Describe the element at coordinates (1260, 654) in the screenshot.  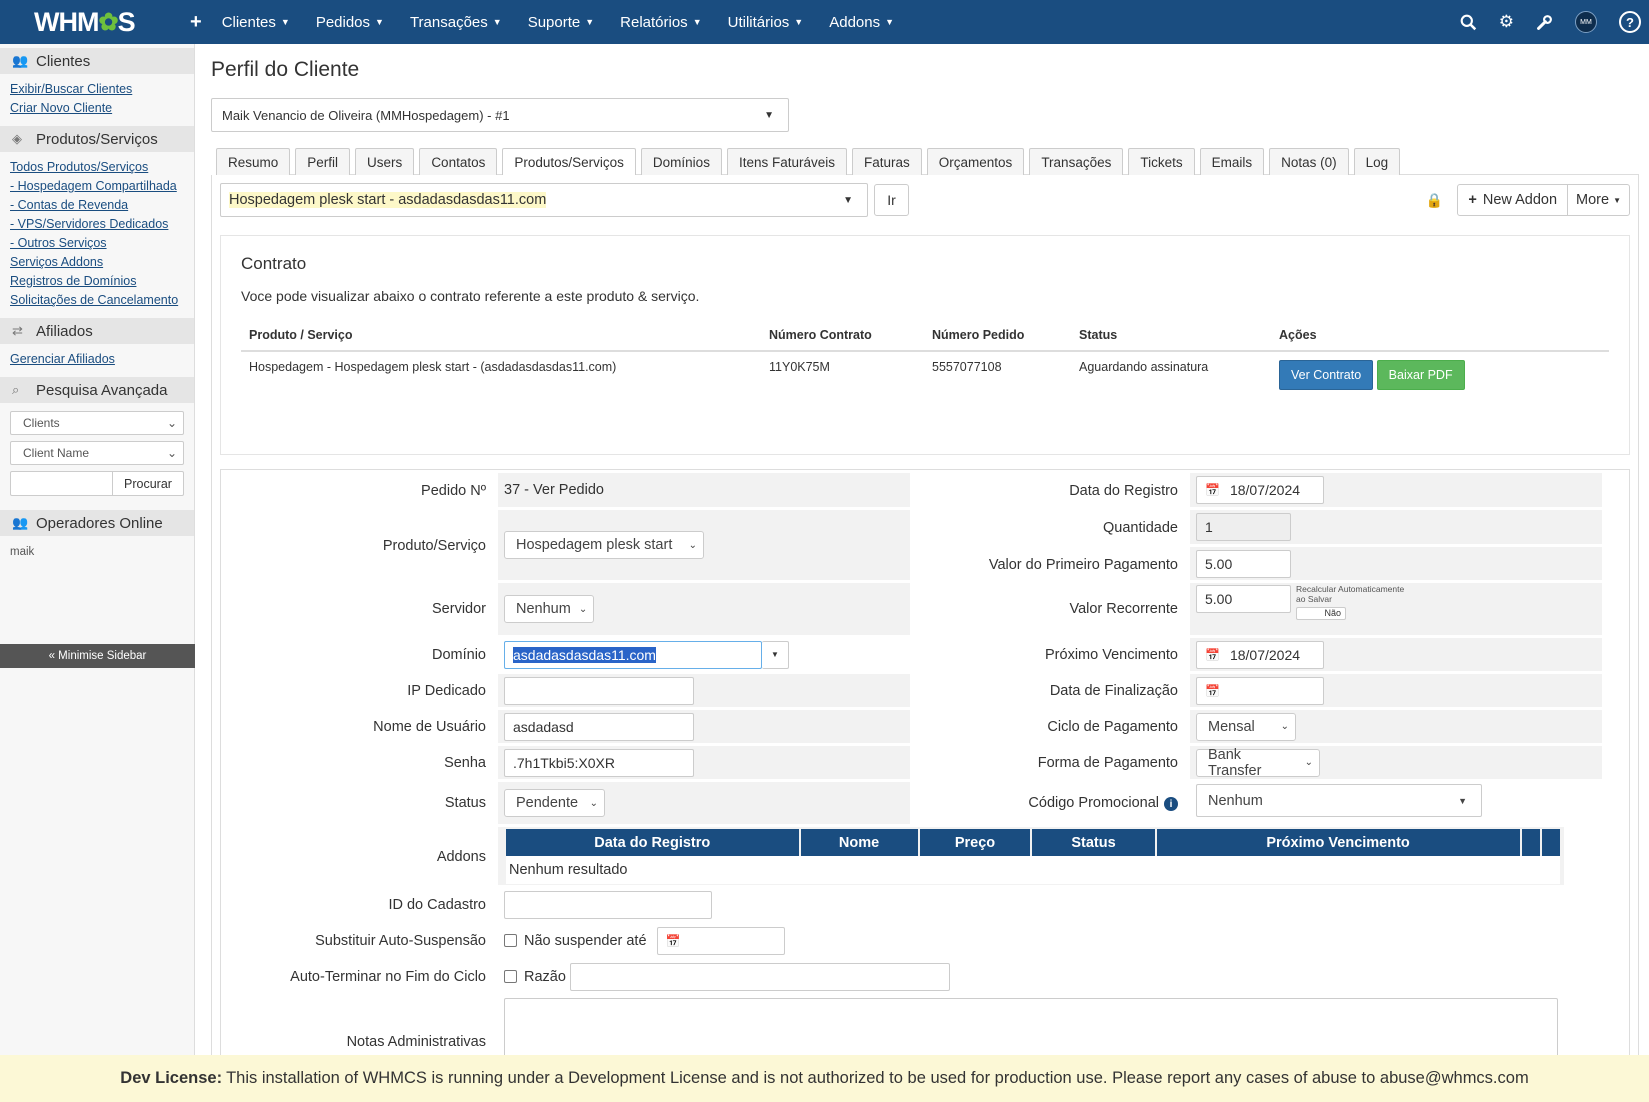
I see `next-due-input: 📅 18/07/2024` at that location.